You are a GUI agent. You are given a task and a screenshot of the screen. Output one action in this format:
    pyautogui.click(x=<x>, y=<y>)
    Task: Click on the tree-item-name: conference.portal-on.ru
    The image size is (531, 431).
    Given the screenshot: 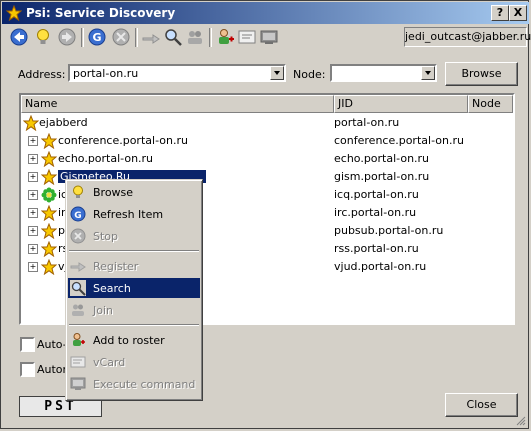 What is the action you would take?
    pyautogui.click(x=123, y=140)
    